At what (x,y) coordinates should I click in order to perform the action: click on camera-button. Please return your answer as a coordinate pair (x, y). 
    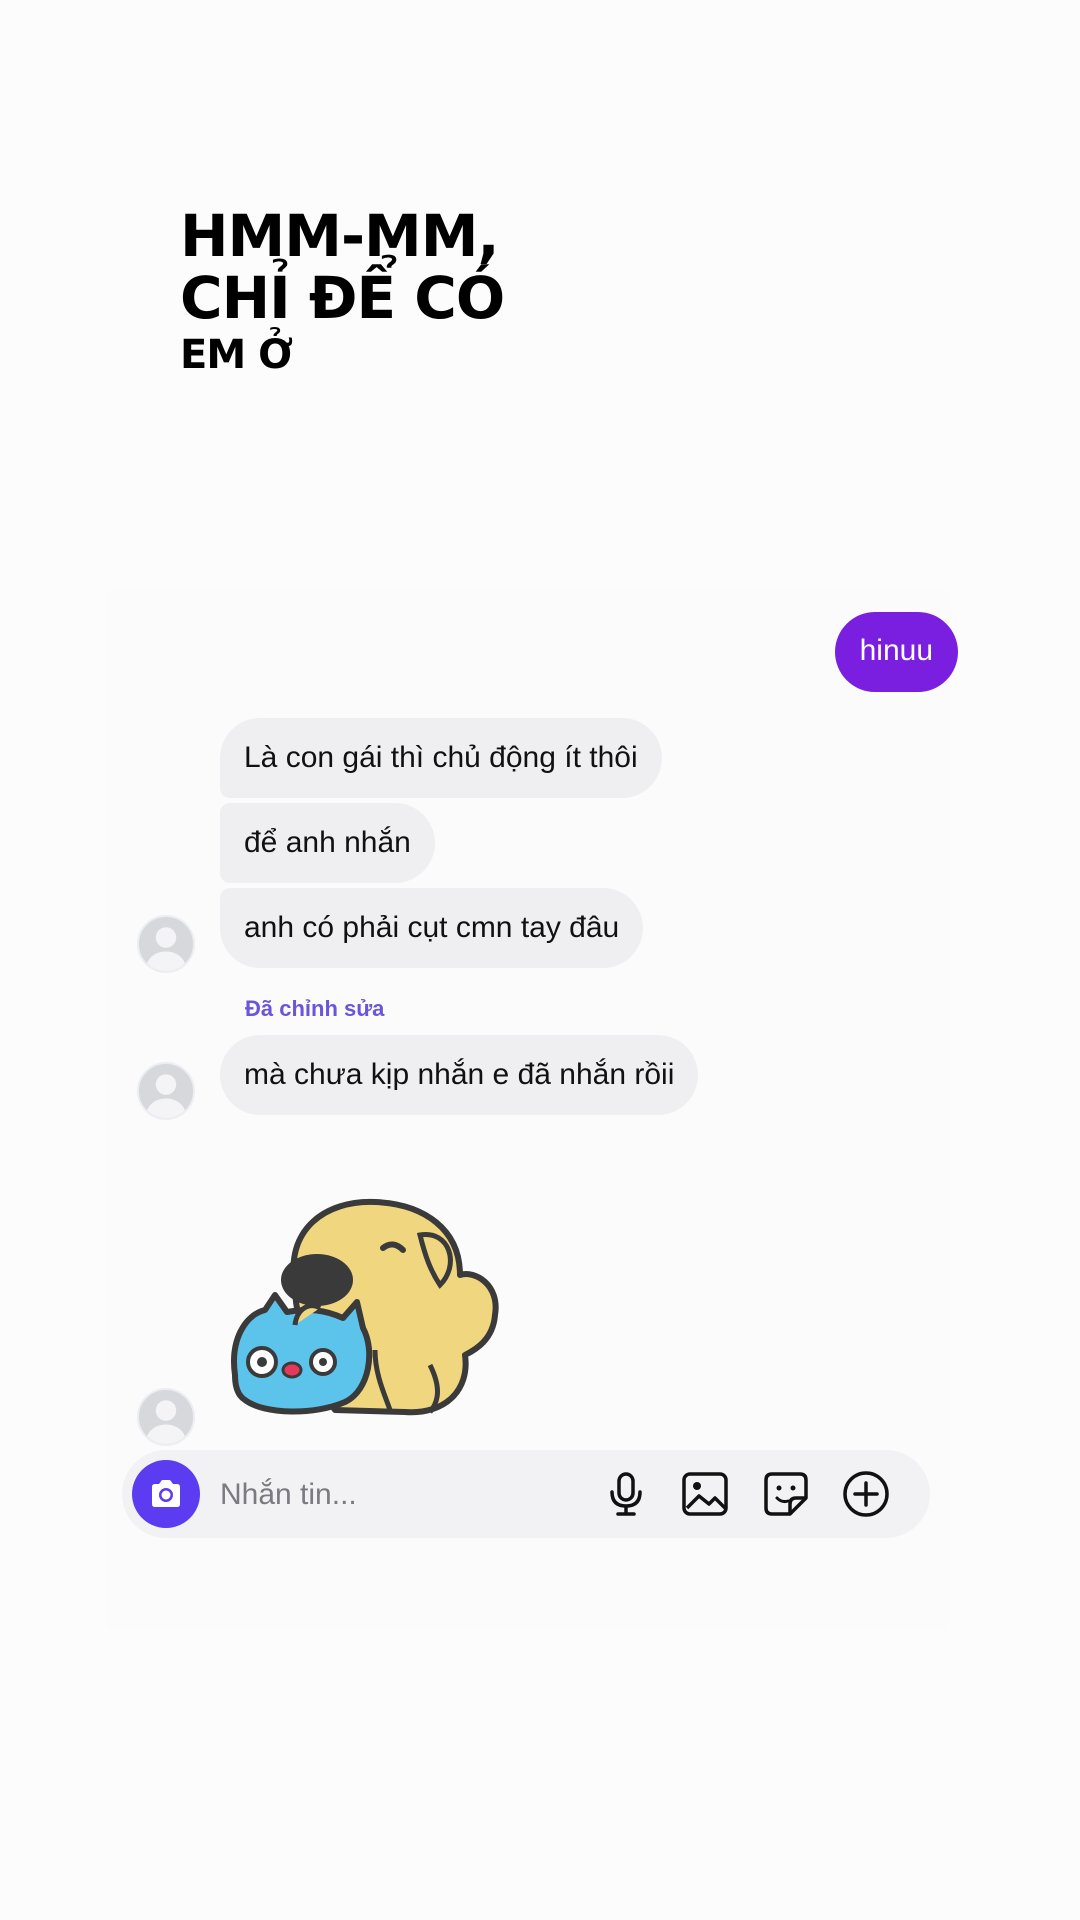
    Looking at the image, I should click on (166, 1494).